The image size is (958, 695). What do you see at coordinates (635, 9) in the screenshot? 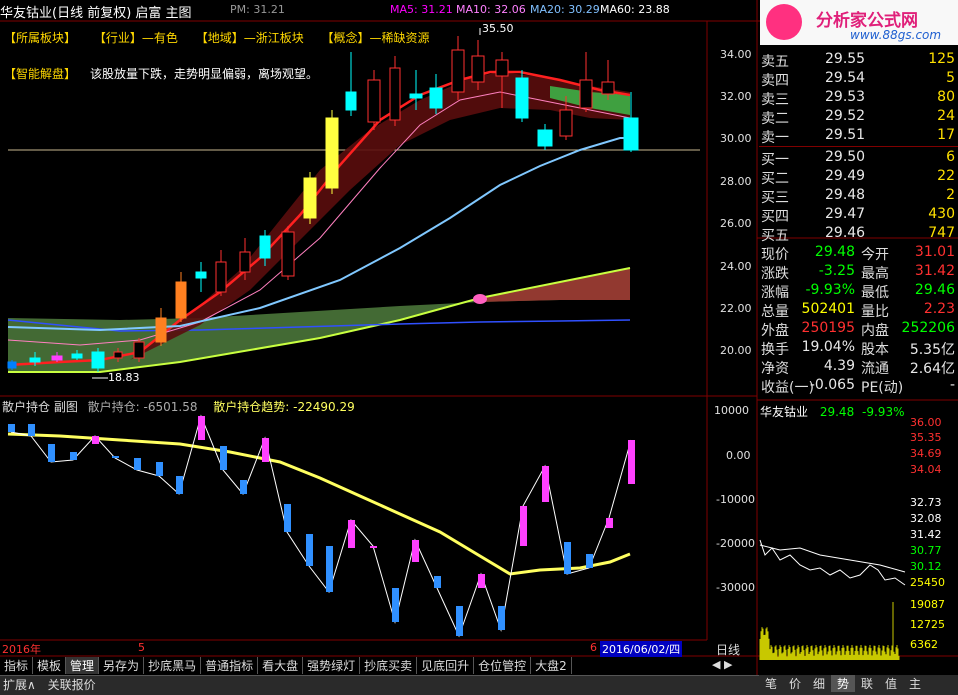
I see `ma60-label: MA60: 23.88` at bounding box center [635, 9].